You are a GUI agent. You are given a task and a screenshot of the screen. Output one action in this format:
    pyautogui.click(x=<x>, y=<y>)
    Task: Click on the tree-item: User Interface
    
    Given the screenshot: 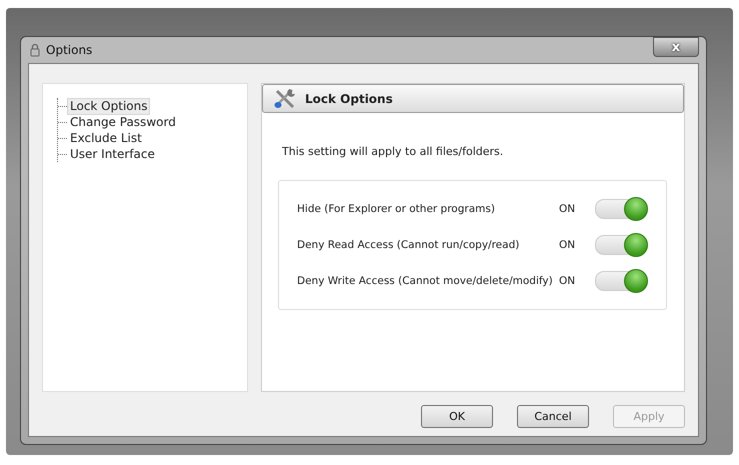 What is the action you would take?
    pyautogui.click(x=112, y=154)
    